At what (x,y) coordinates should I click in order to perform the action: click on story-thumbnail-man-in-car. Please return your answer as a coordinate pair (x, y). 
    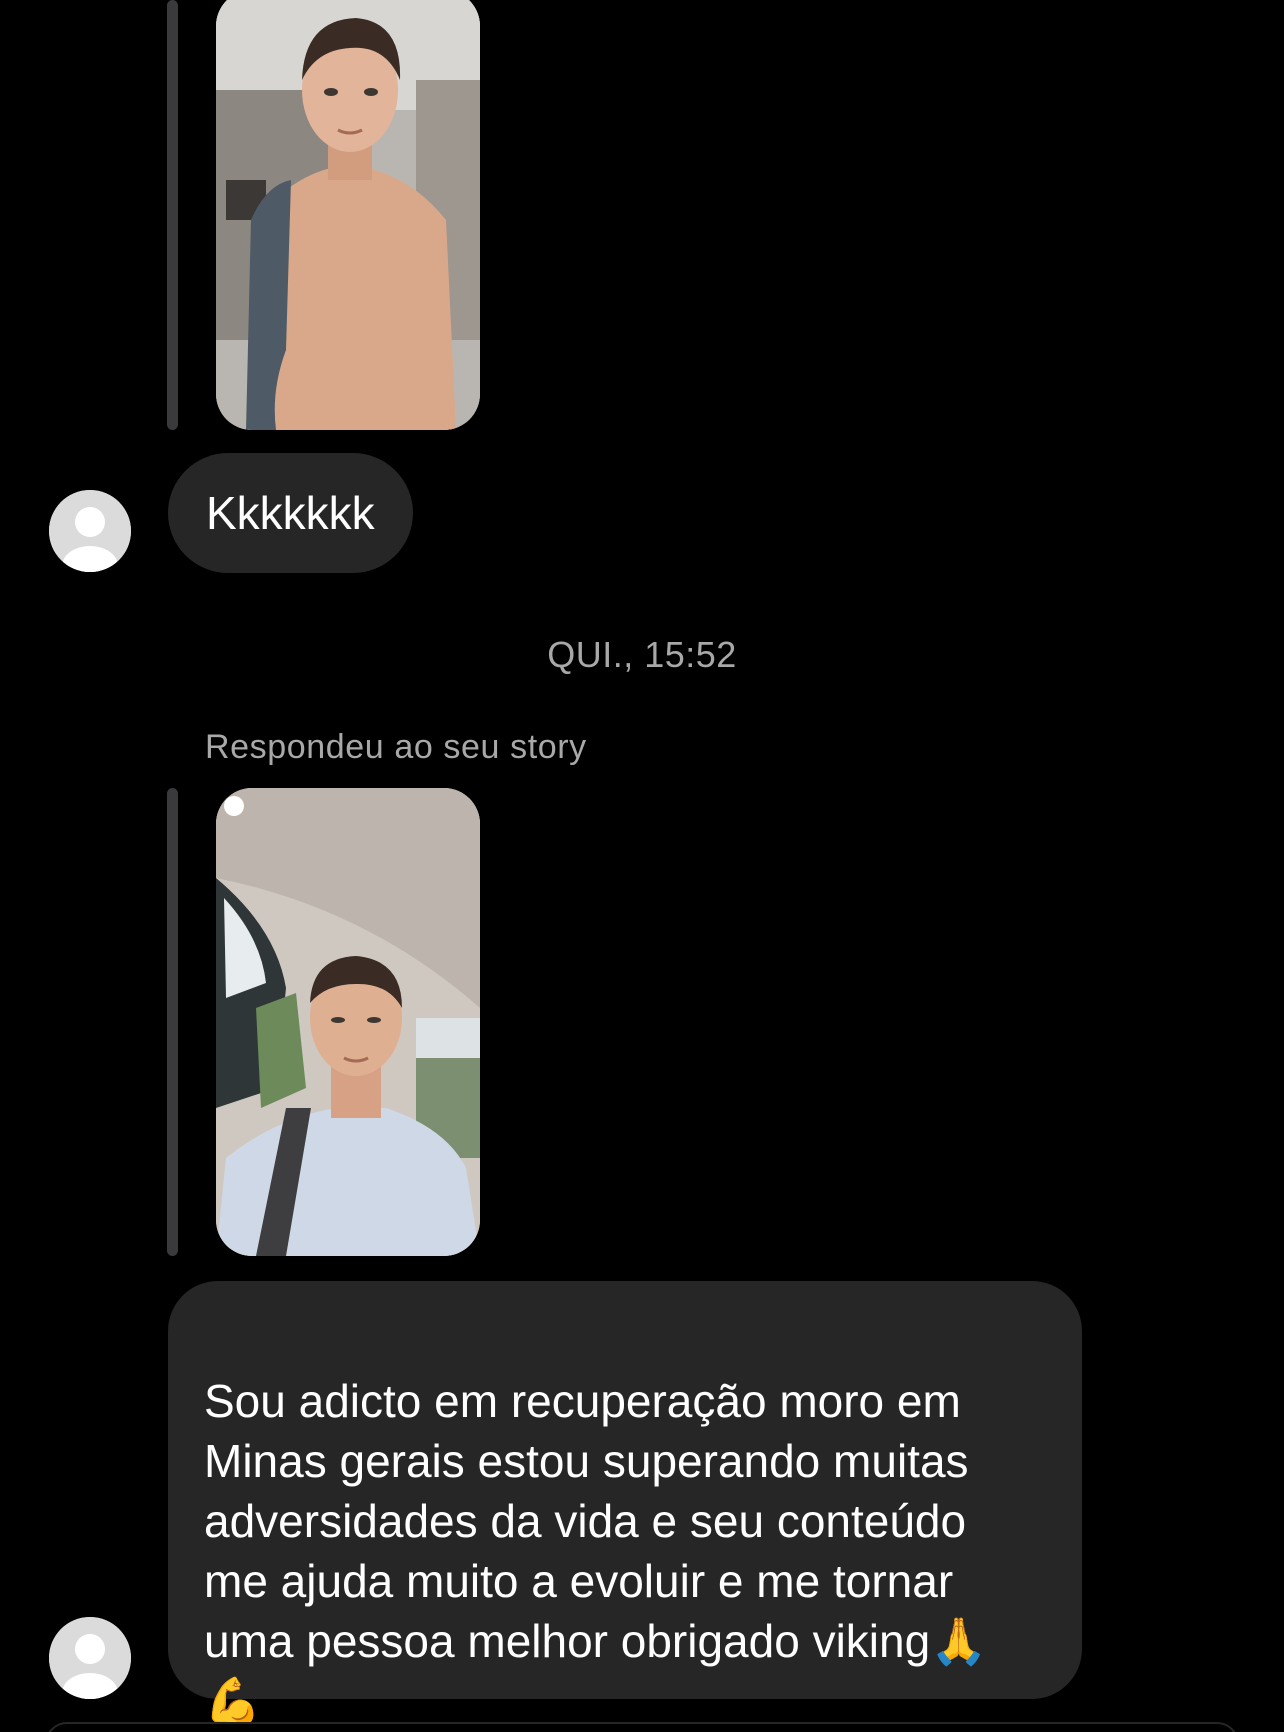
    Looking at the image, I should click on (348, 1022).